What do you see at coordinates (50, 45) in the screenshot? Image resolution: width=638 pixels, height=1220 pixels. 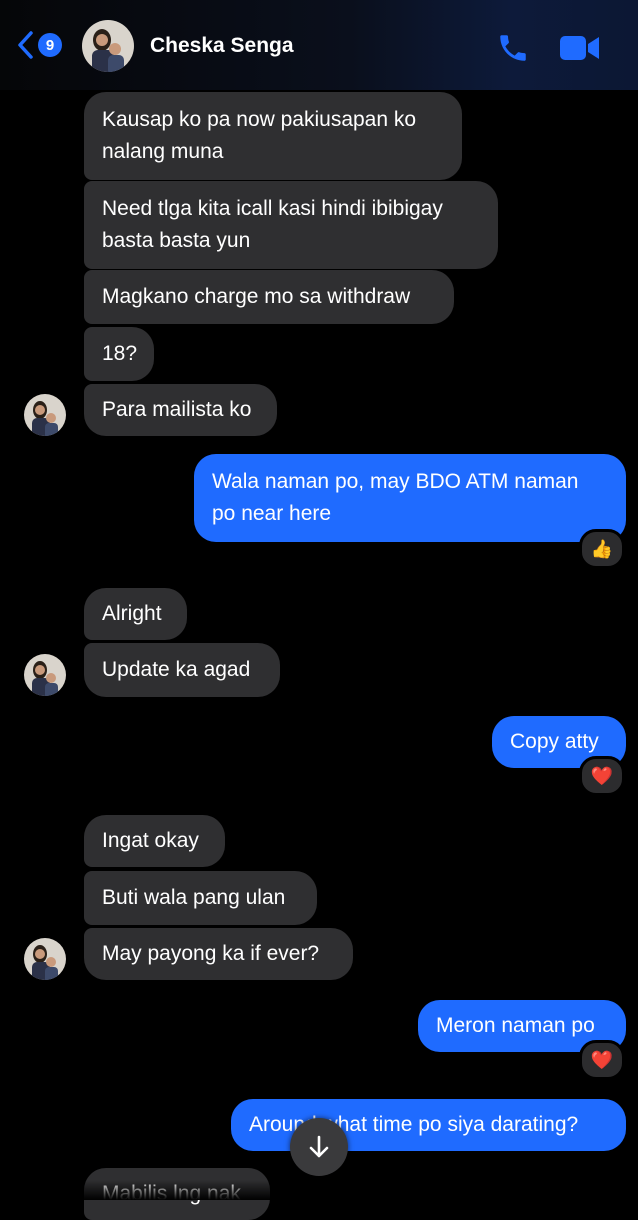 I see `unread-count-badge: 9` at bounding box center [50, 45].